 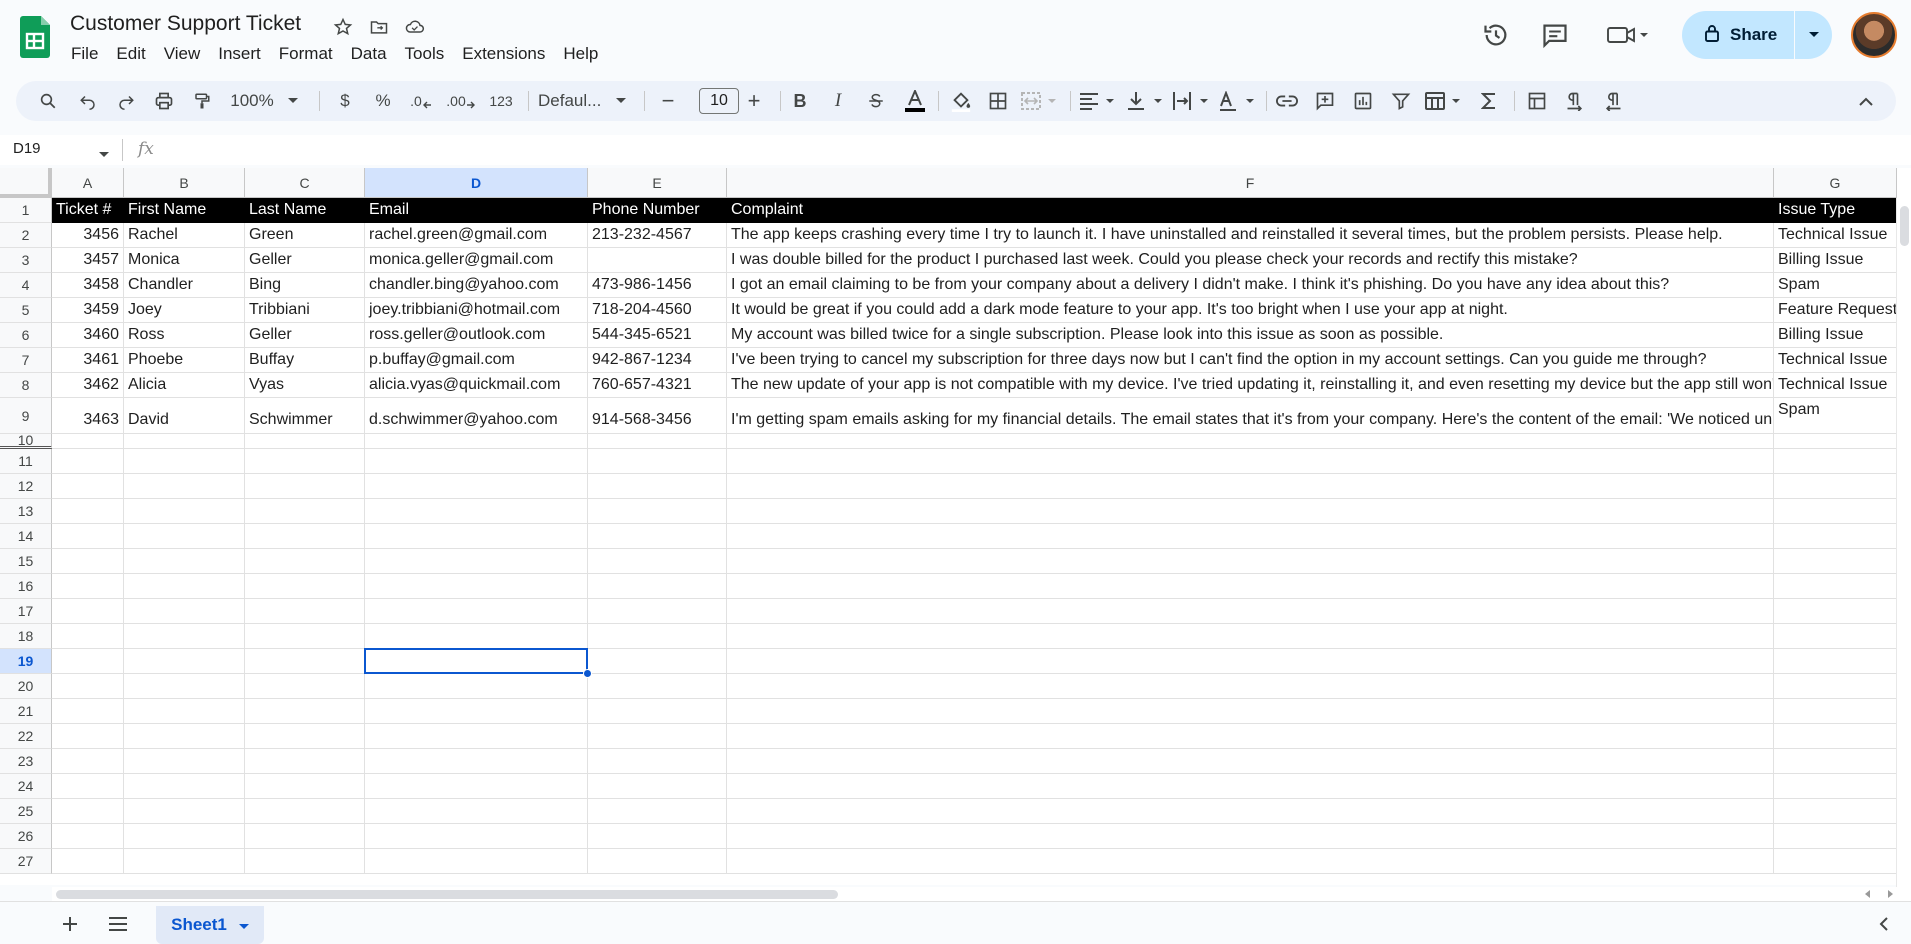 What do you see at coordinates (26, 611) in the screenshot?
I see `row-header-17: 17` at bounding box center [26, 611].